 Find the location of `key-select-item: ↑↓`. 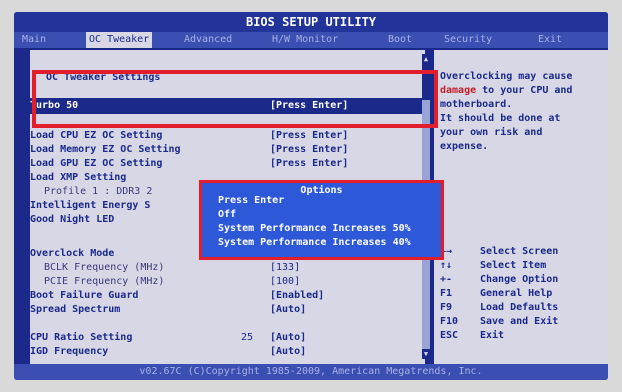

key-select-item: ↑↓ is located at coordinates (446, 265).